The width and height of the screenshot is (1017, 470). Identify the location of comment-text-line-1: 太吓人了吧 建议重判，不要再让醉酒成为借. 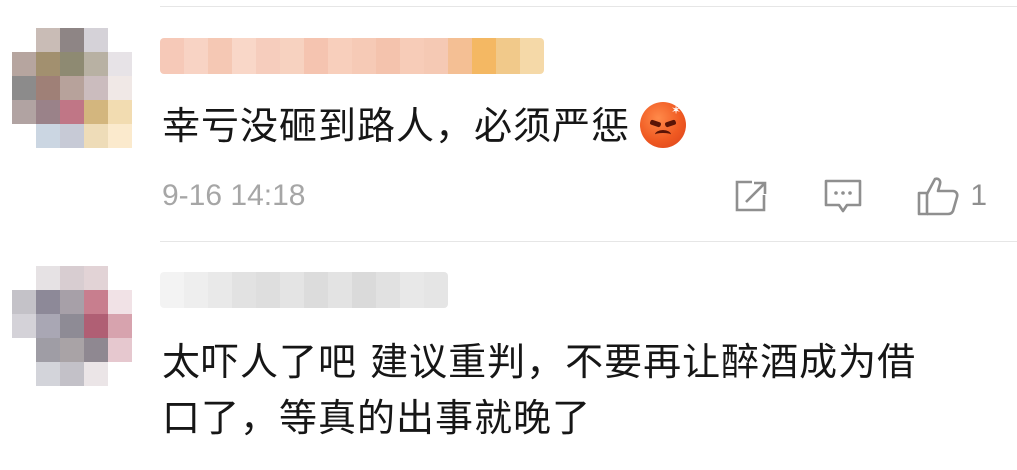
(539, 362).